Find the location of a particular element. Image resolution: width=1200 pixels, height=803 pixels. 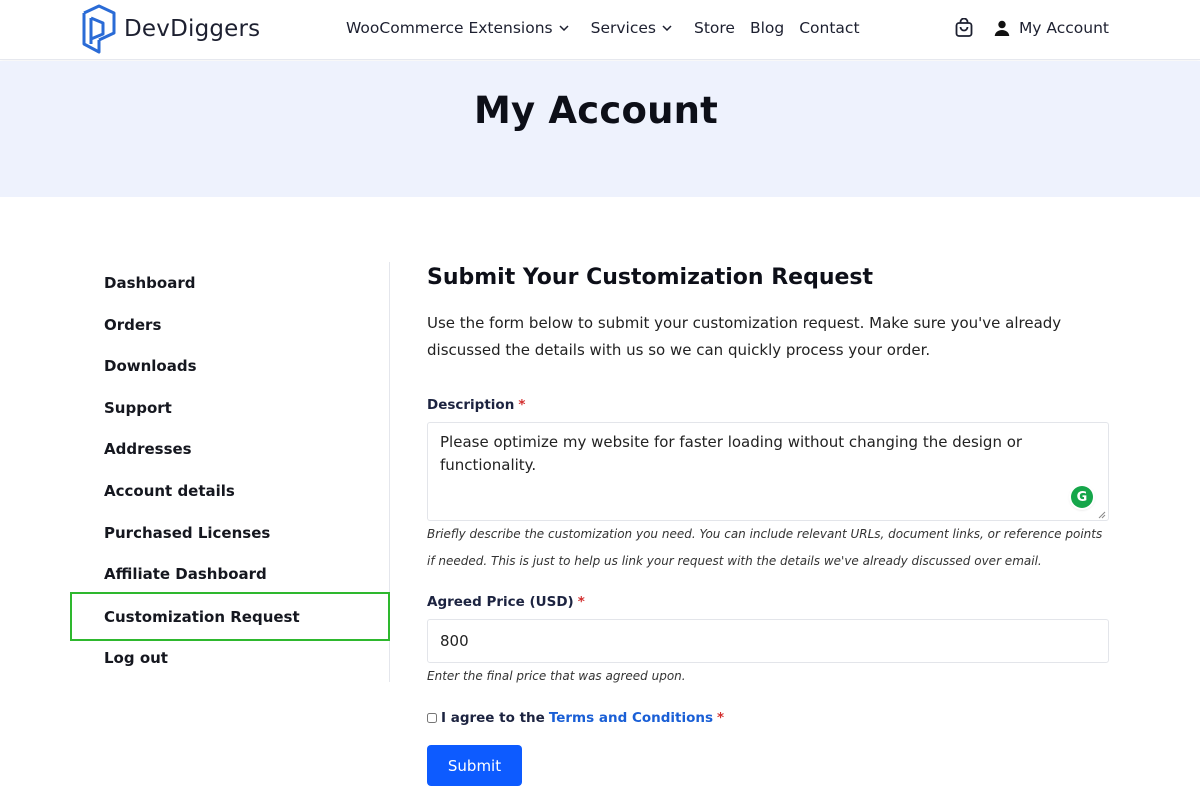

sidebar-item-log-out: Log out is located at coordinates (229, 658).